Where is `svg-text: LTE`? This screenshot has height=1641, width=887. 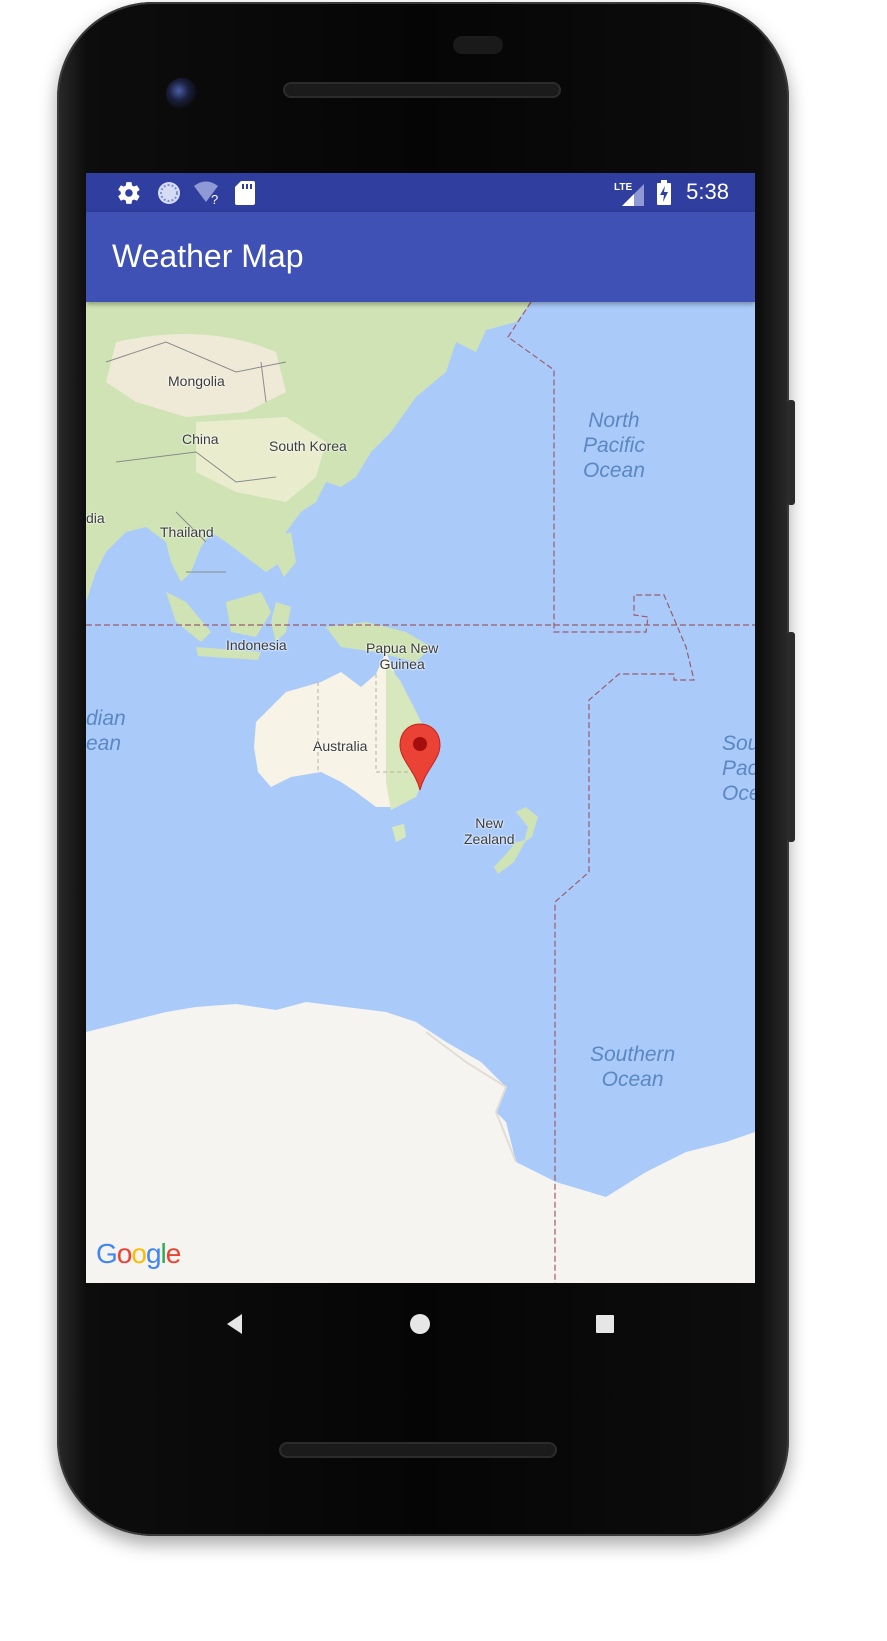 svg-text: LTE is located at coordinates (623, 187).